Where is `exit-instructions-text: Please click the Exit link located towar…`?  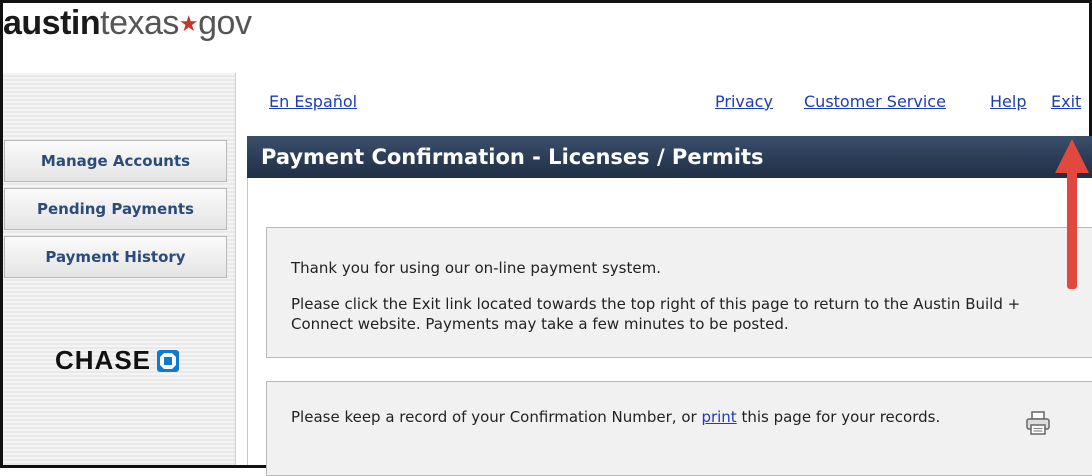 exit-instructions-text: Please click the Exit link located towar… is located at coordinates (656, 314).